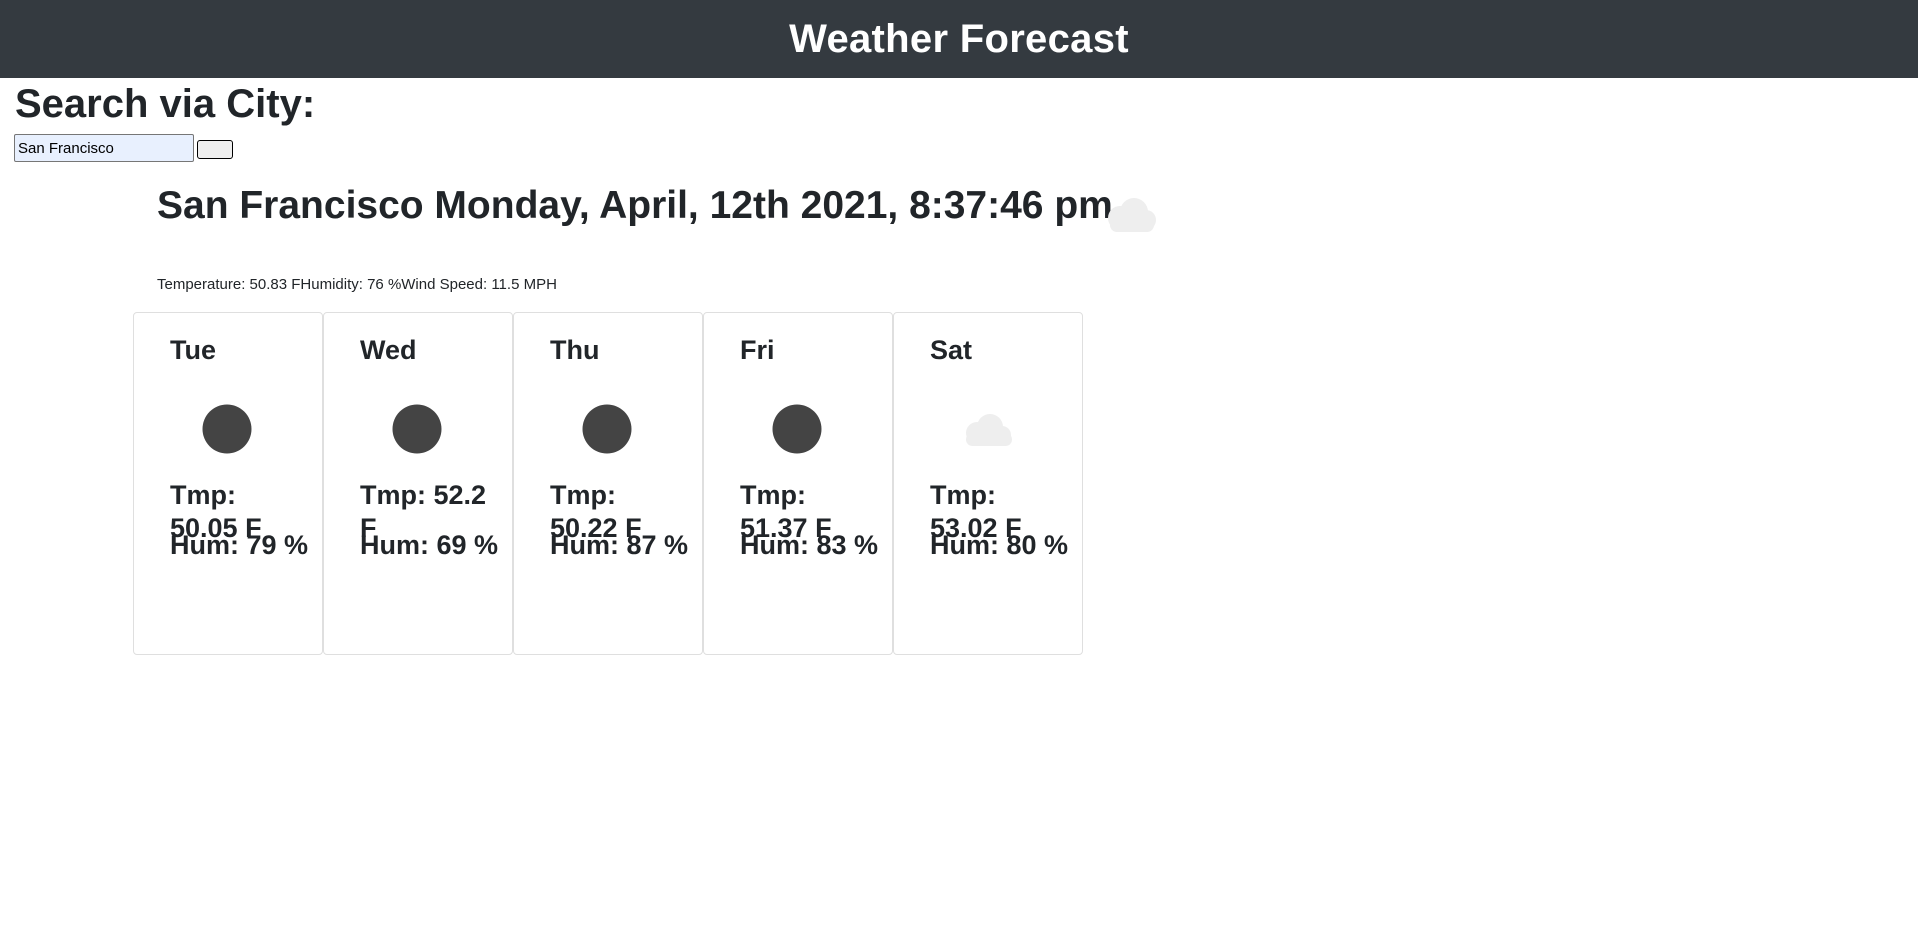  I want to click on forecast-humidity: Hum: 87 %, so click(619, 545).